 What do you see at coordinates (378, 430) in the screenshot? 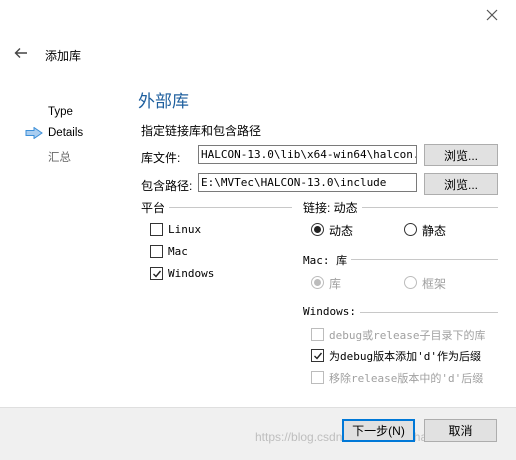
I see `next-button: 下一步(N)` at bounding box center [378, 430].